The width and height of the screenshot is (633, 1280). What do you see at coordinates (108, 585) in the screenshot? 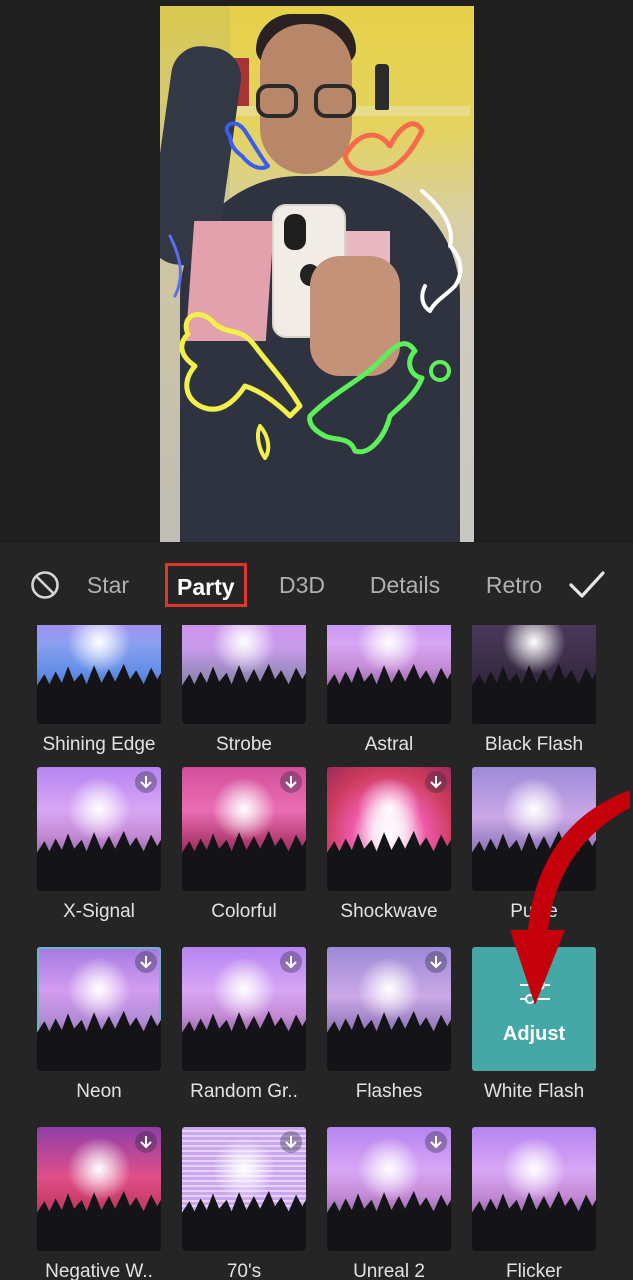
I see `tab-star: Star` at bounding box center [108, 585].